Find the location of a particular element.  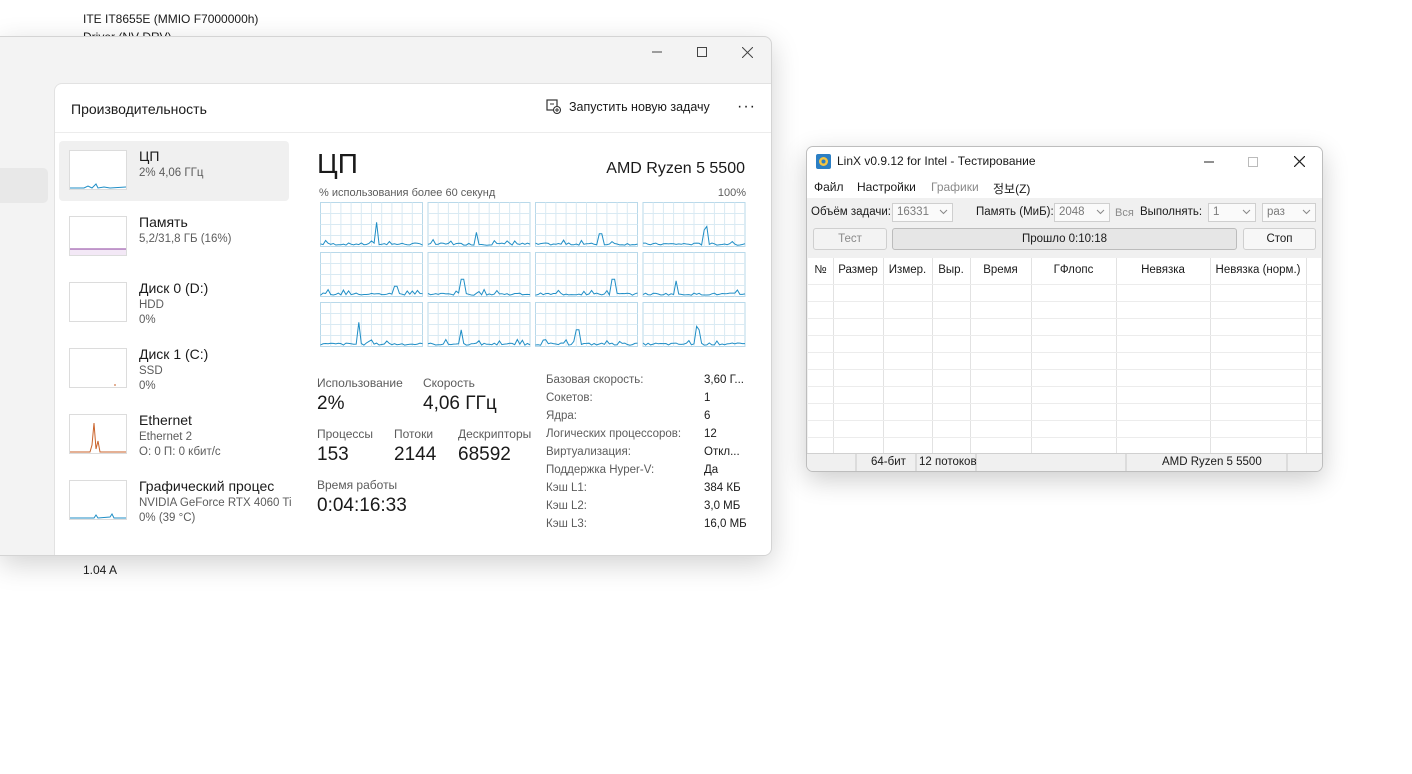

list-item-detail: Ethernet 2 is located at coordinates (166, 437).